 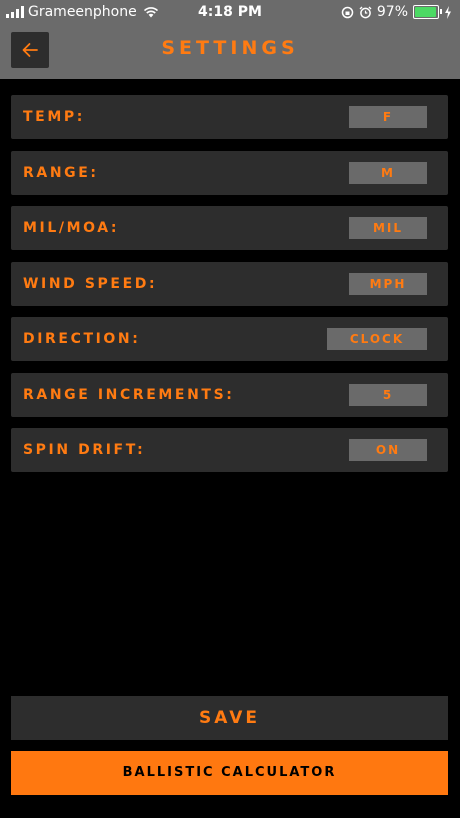 I want to click on ballistic-calculator-button: BALLISTIC CALCULATOR, so click(x=229, y=773).